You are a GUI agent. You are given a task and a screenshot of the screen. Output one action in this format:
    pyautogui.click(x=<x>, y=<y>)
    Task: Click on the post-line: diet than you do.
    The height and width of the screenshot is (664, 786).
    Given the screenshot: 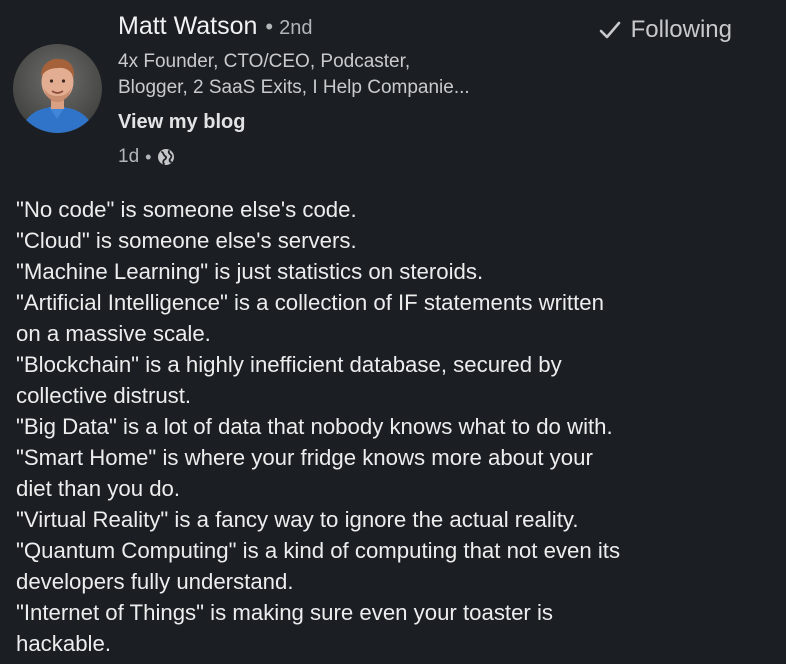 What is the action you would take?
    pyautogui.click(x=98, y=488)
    